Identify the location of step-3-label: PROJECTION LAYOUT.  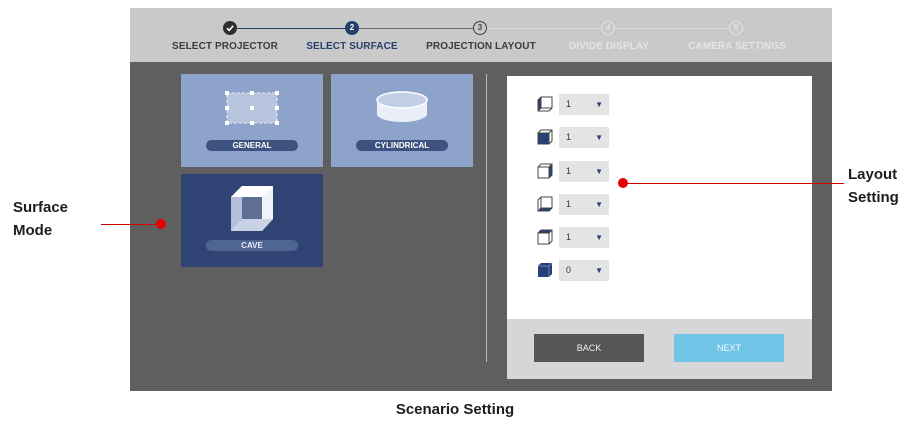
(481, 46).